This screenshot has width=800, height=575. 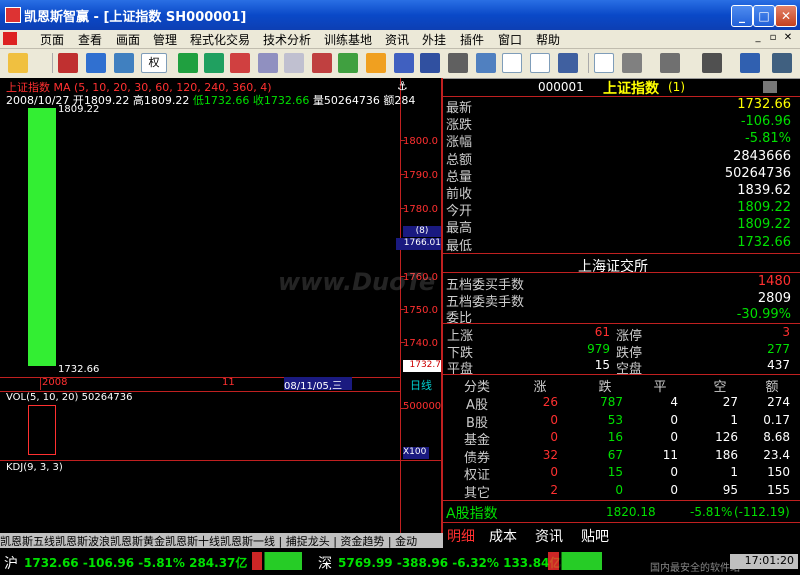 I want to click on mdi-minimize-button: _, so click(x=758, y=38).